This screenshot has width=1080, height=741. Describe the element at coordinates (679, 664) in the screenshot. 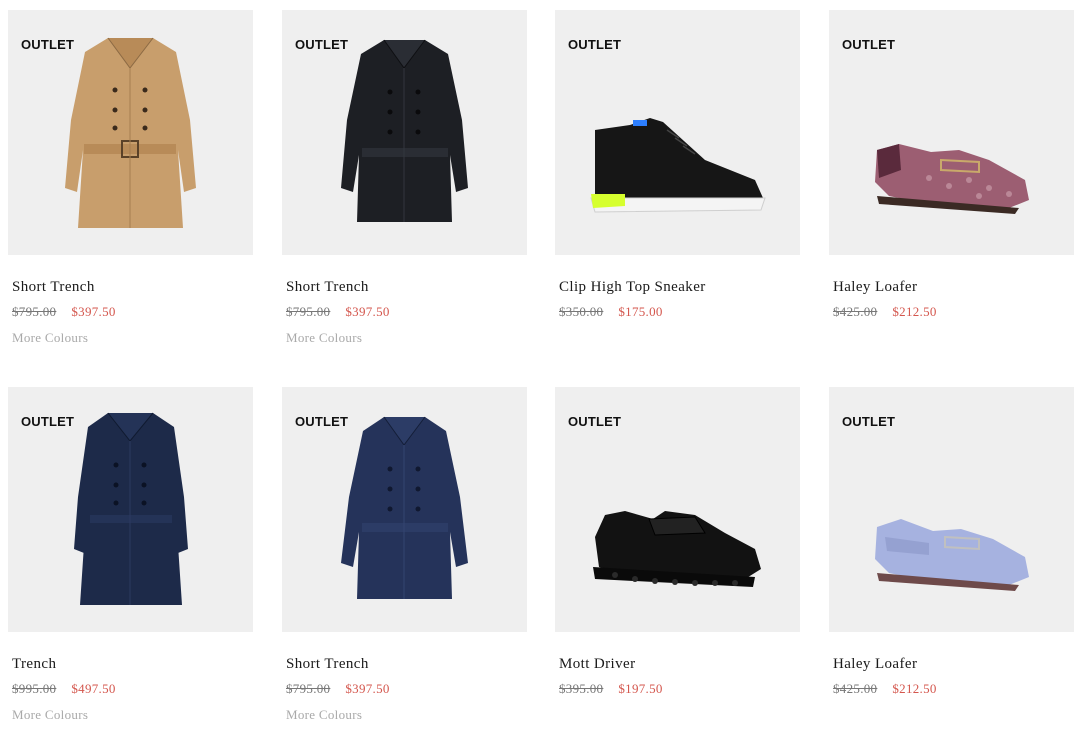

I see `product-name: Mott Driver` at that location.